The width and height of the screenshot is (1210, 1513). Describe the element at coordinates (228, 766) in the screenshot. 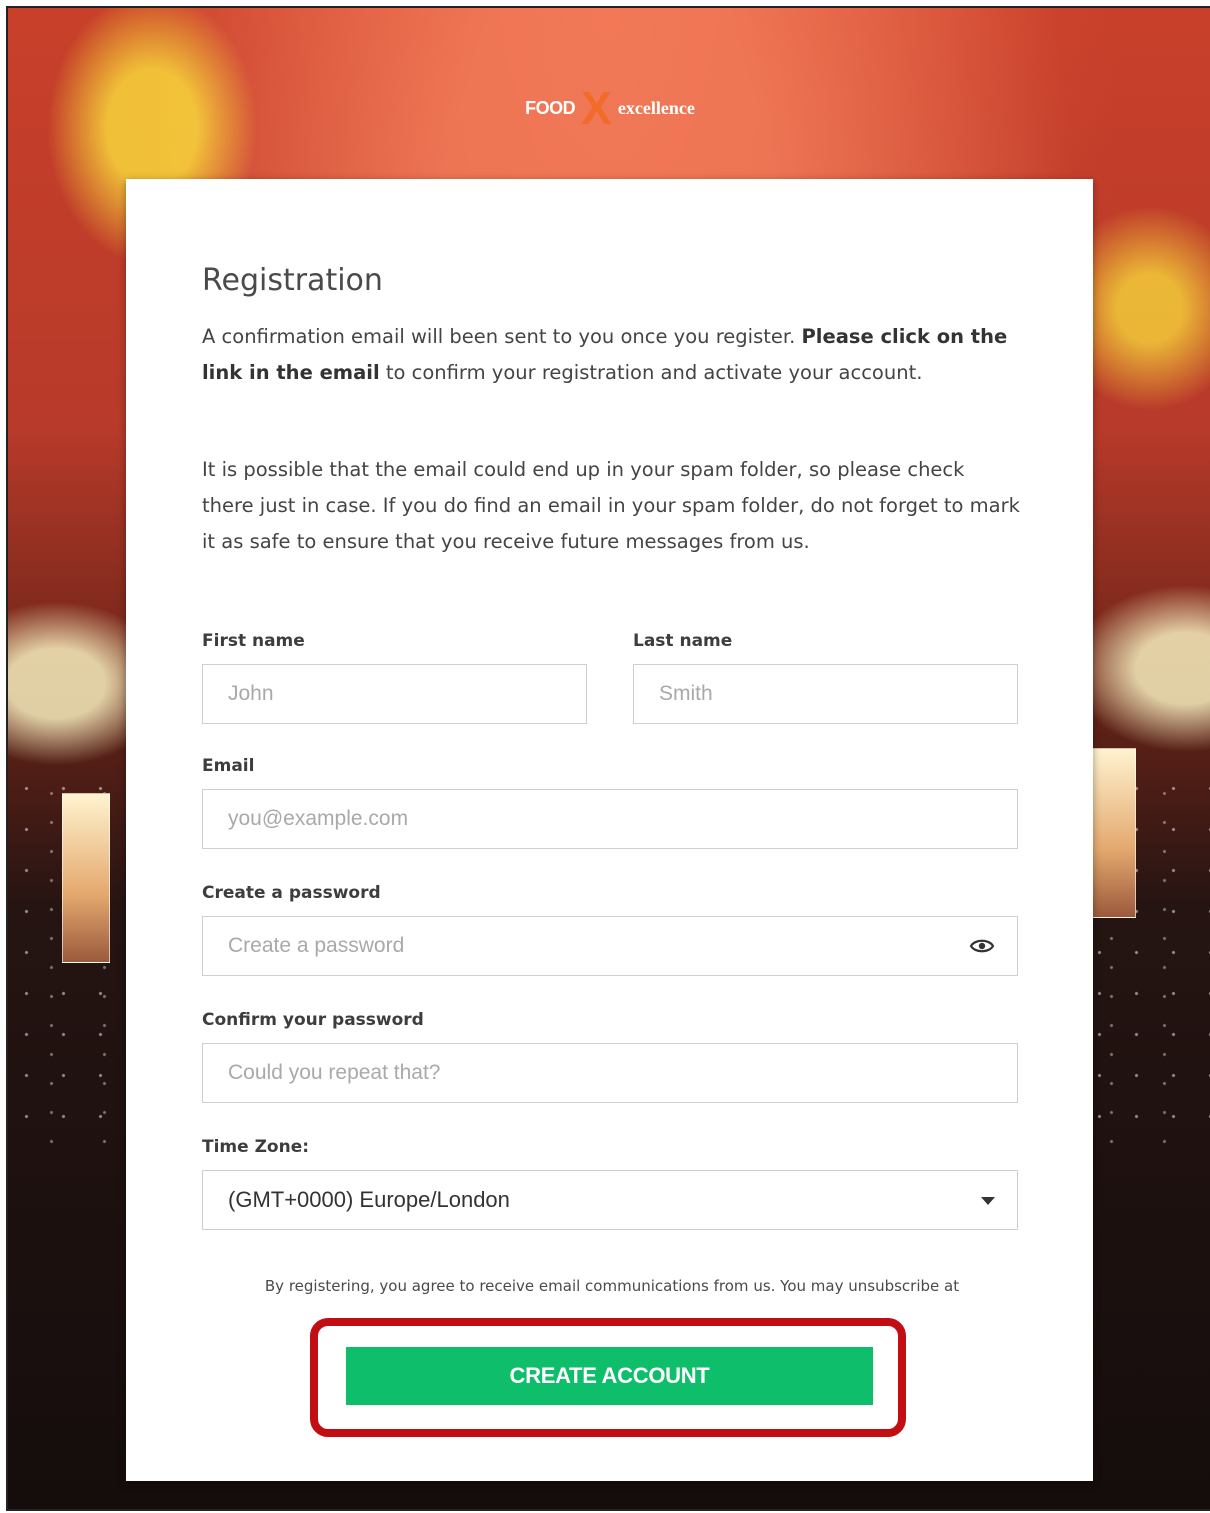

I see `email-label: Email` at that location.